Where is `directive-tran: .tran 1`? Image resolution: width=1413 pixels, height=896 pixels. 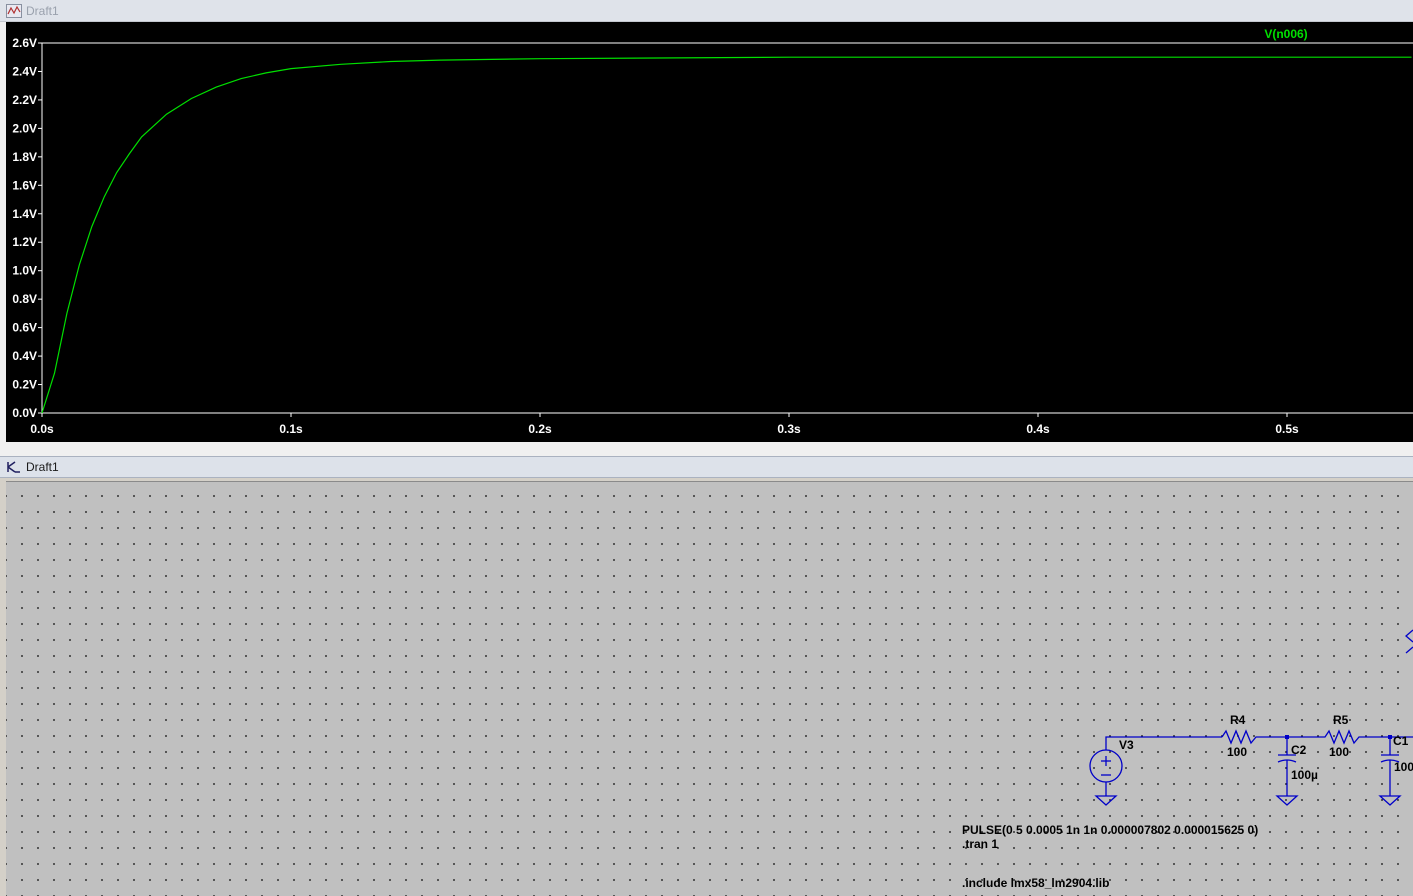
directive-tran: .tran 1 is located at coordinates (980, 844).